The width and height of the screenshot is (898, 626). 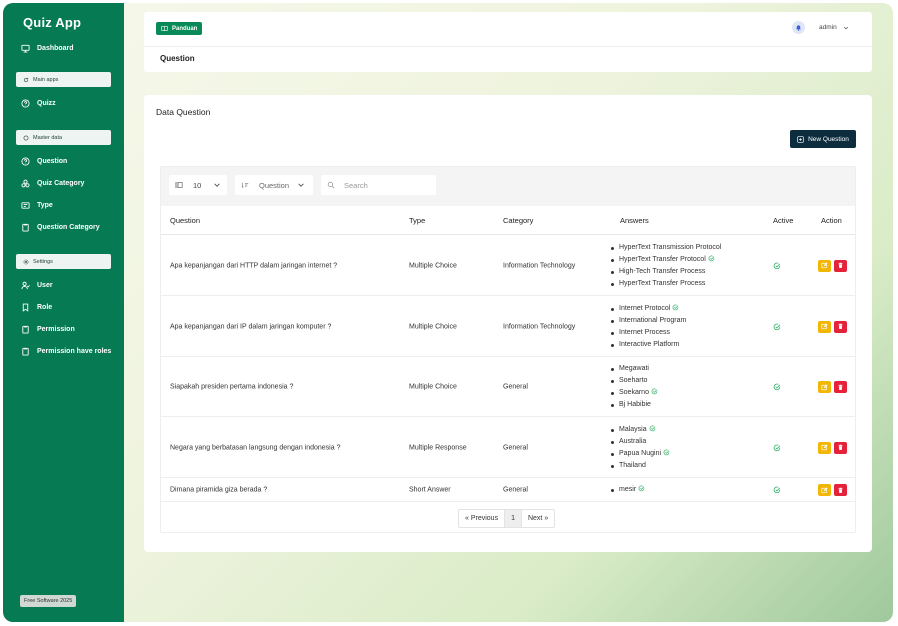 What do you see at coordinates (232, 387) in the screenshot?
I see `question-text: Siapakah presiden pertama indonesia ?` at bounding box center [232, 387].